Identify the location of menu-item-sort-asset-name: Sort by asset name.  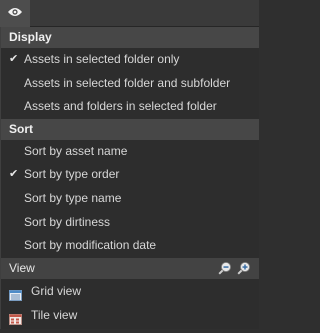
(130, 152).